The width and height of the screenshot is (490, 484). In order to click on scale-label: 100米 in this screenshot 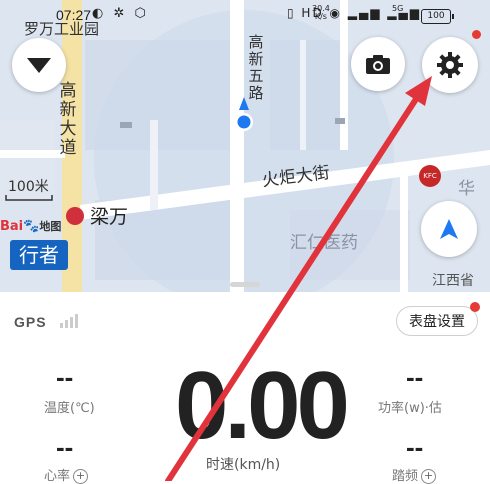, I will do `click(28, 187)`.